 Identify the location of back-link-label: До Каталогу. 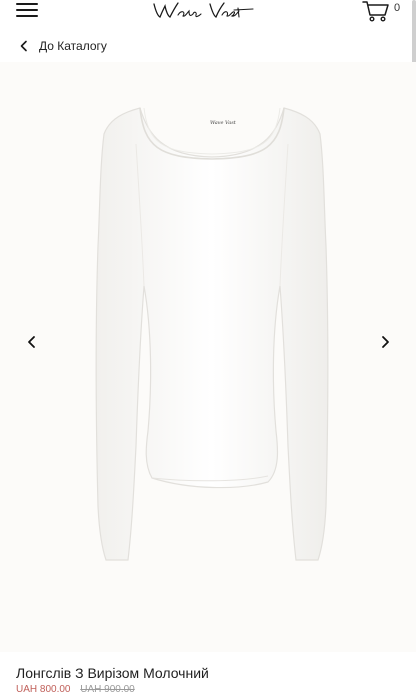
(73, 46).